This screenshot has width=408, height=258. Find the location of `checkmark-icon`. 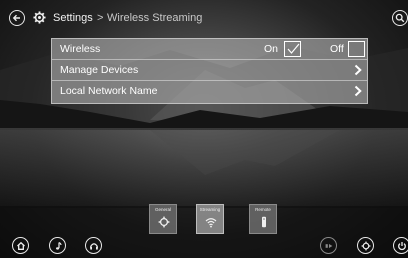

checkmark-icon is located at coordinates (293, 48).